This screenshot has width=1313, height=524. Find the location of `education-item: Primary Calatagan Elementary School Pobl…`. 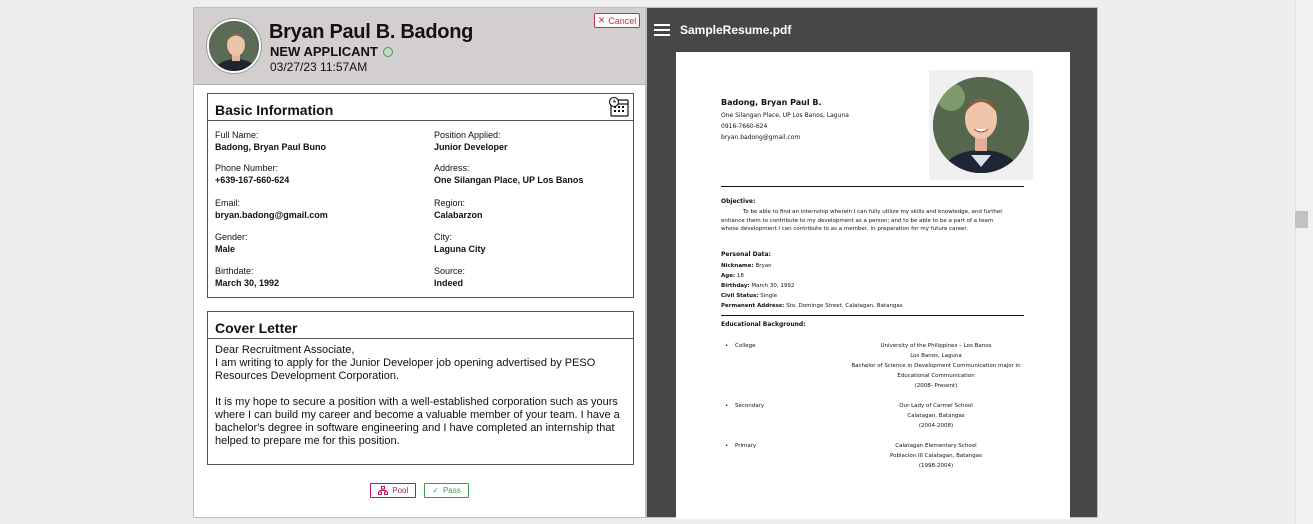

education-item: Primary Calatagan Elementary School Pobl… is located at coordinates (872, 457).